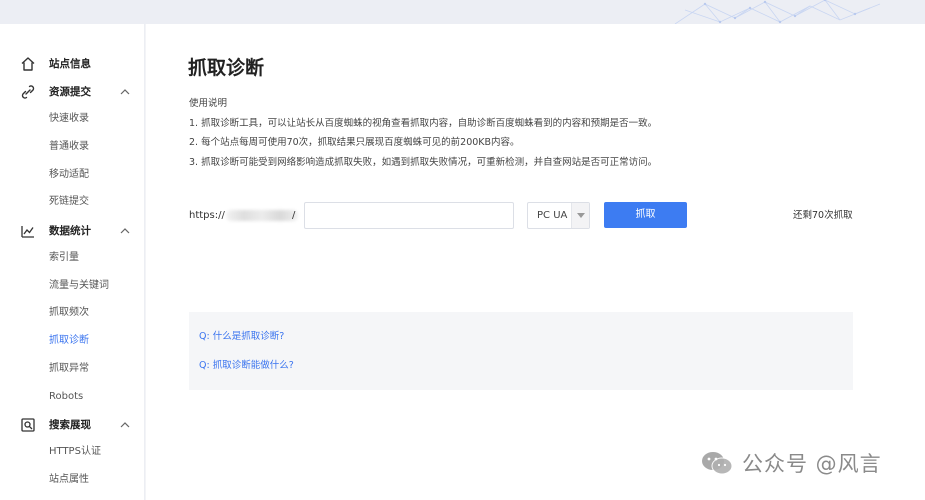 This screenshot has height=500, width=925. Describe the element at coordinates (94, 175) in the screenshot. I see `sidebar-item-mobile-adapt: 移动适配` at that location.